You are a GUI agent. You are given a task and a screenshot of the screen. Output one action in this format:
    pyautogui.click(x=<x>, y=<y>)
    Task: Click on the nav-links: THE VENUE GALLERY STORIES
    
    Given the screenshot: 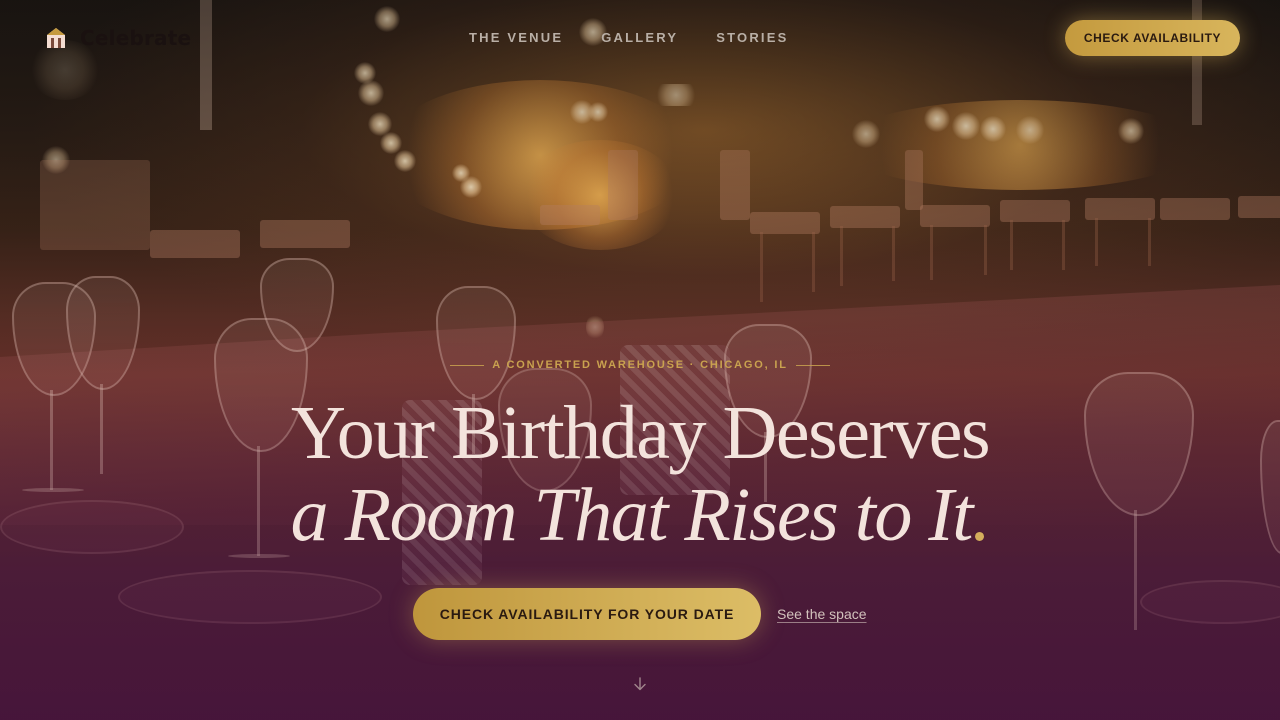 What is the action you would take?
    pyautogui.click(x=647, y=38)
    